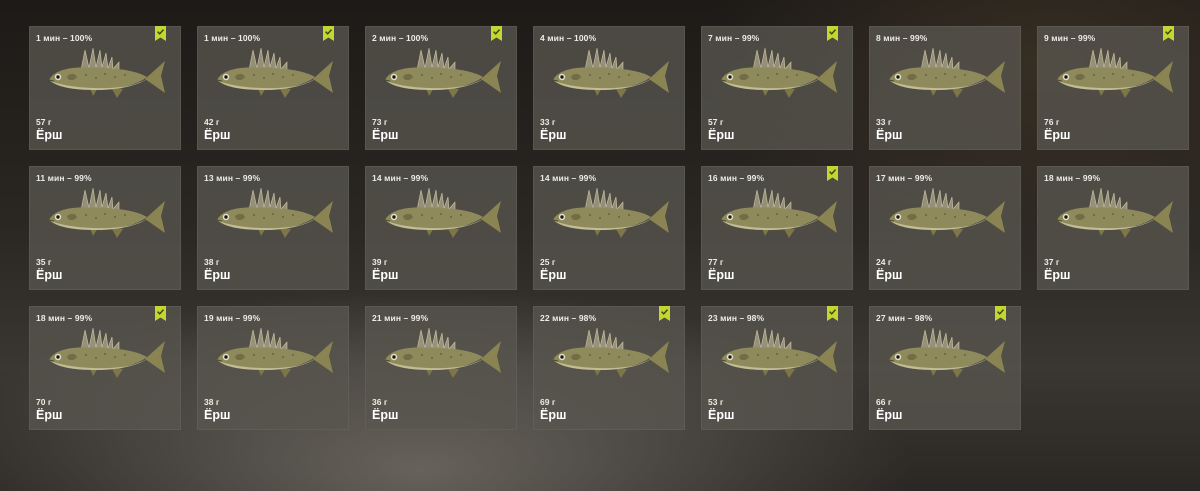  What do you see at coordinates (44, 402) in the screenshot?
I see `catch-weight: 70 г` at bounding box center [44, 402].